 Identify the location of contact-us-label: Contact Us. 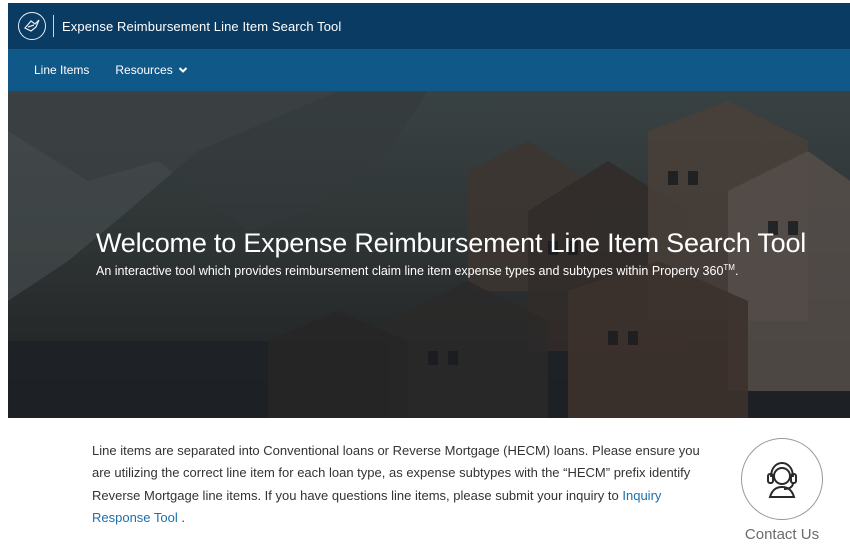
(782, 534).